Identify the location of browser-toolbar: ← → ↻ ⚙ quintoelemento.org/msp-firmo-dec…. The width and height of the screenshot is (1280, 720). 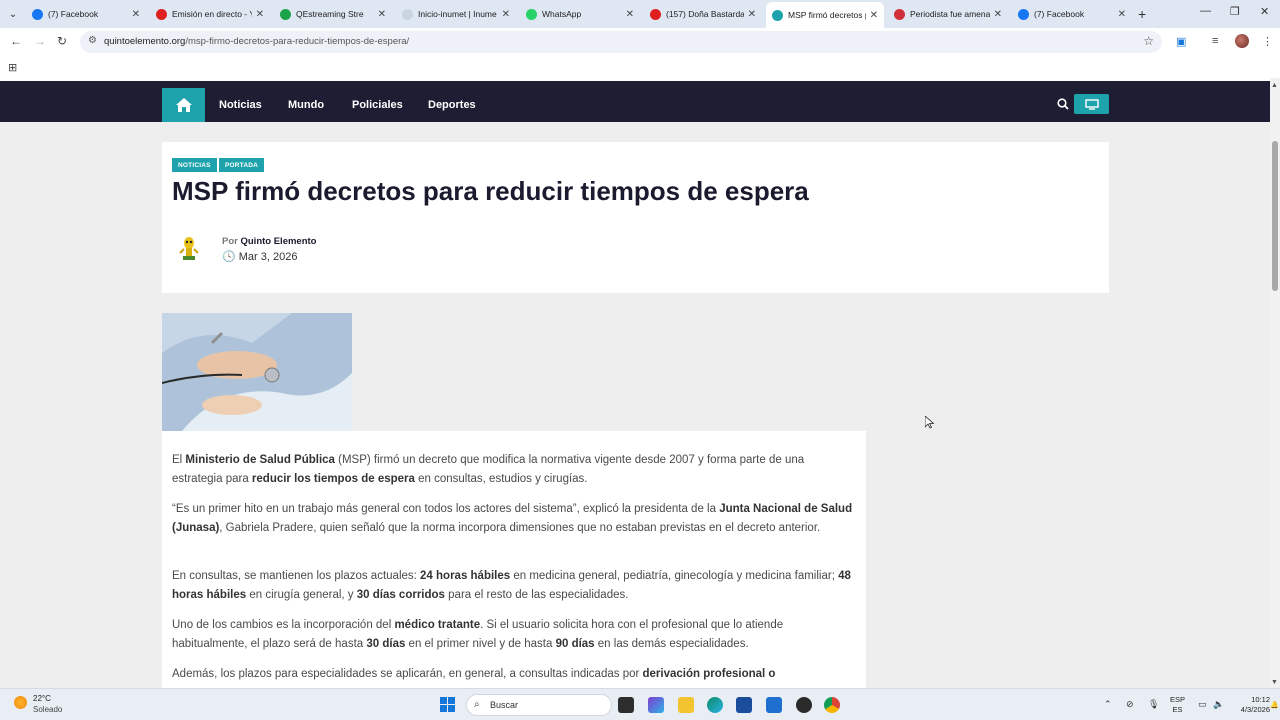
(640, 42).